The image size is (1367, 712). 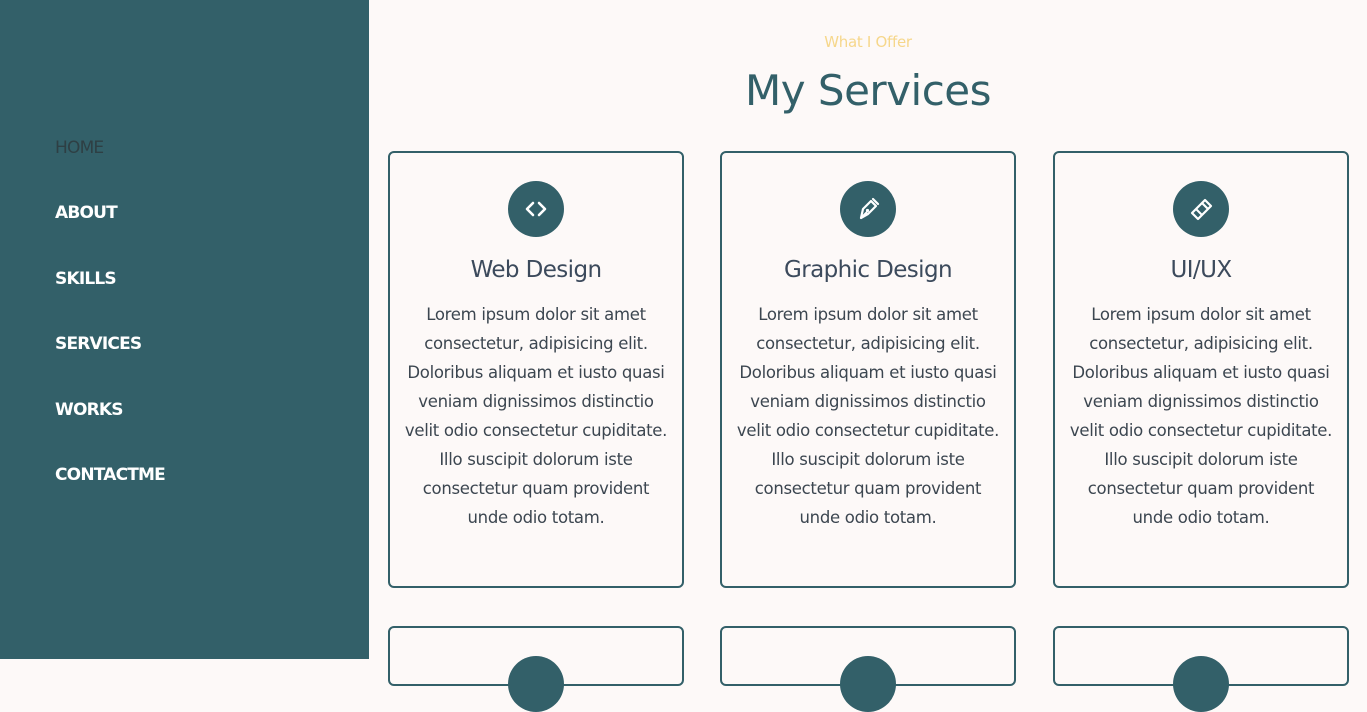 What do you see at coordinates (110, 364) in the screenshot?
I see `nav-item-services: SERVICES` at bounding box center [110, 364].